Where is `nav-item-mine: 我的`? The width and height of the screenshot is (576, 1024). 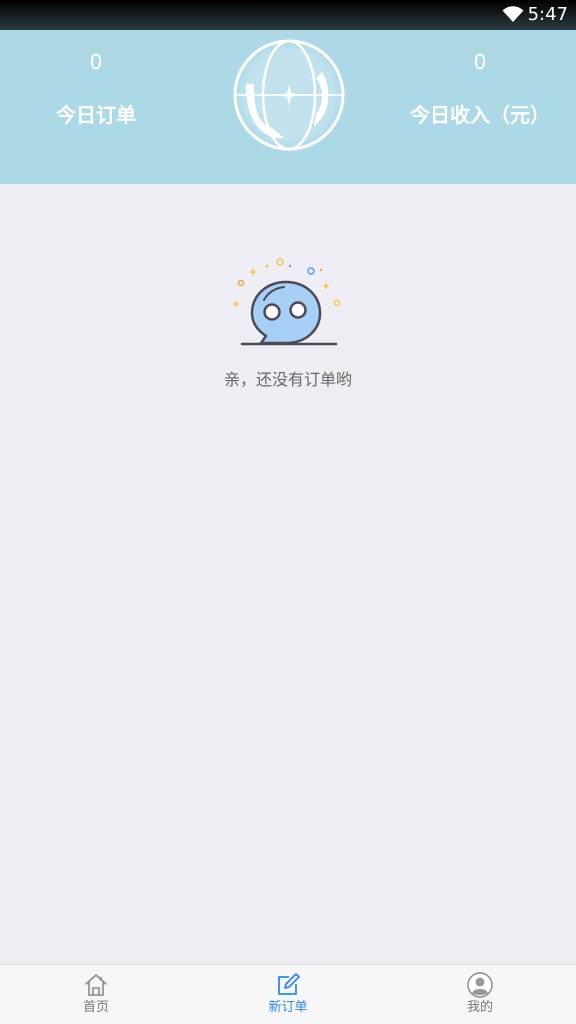
nav-item-mine: 我的 is located at coordinates (480, 994).